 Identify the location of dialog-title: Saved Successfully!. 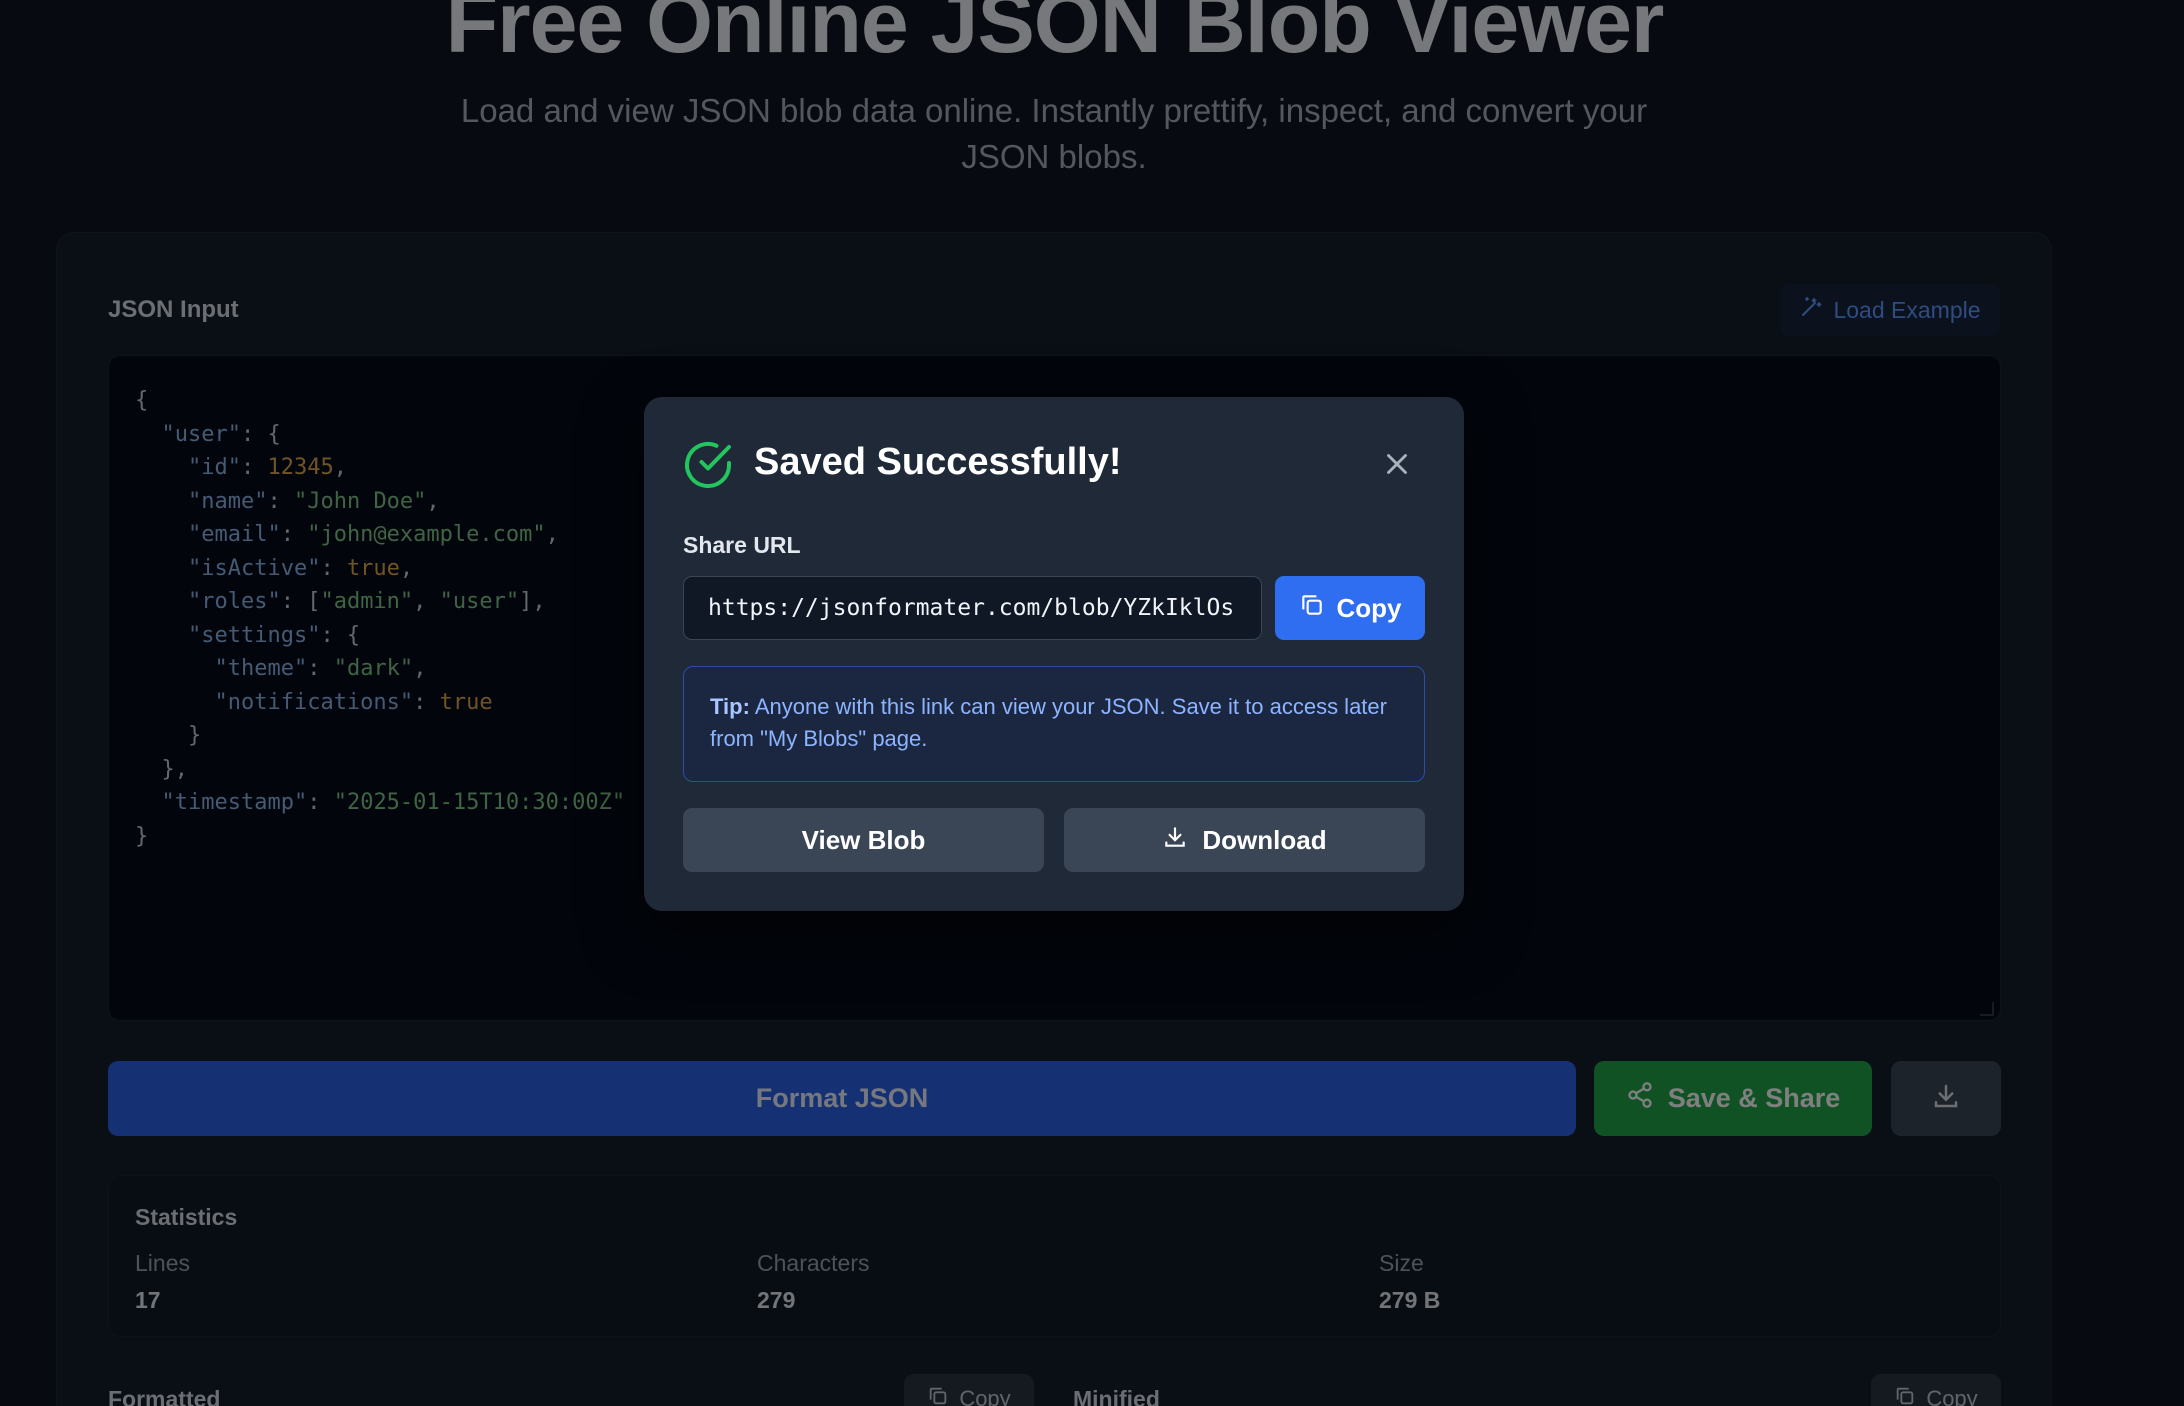
(938, 462).